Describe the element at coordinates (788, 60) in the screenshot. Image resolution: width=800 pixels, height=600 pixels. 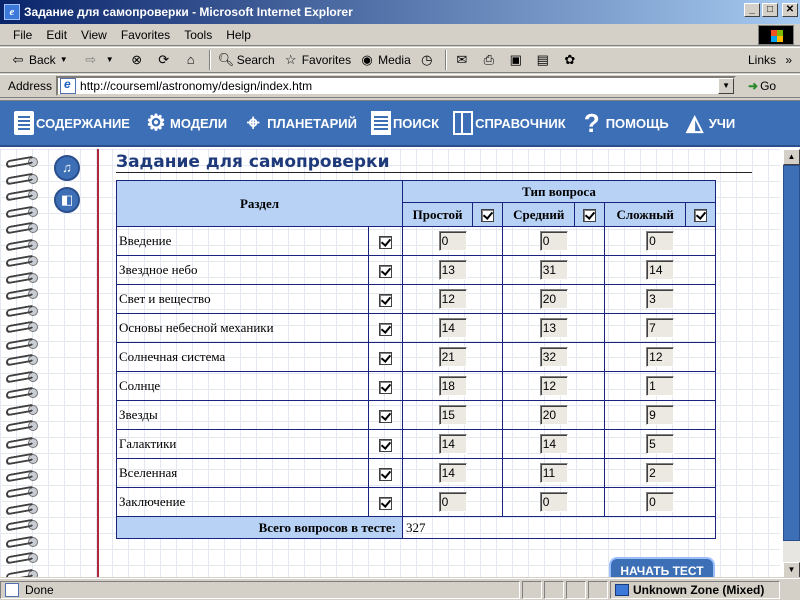
I see `links-chevron-icon: »` at that location.